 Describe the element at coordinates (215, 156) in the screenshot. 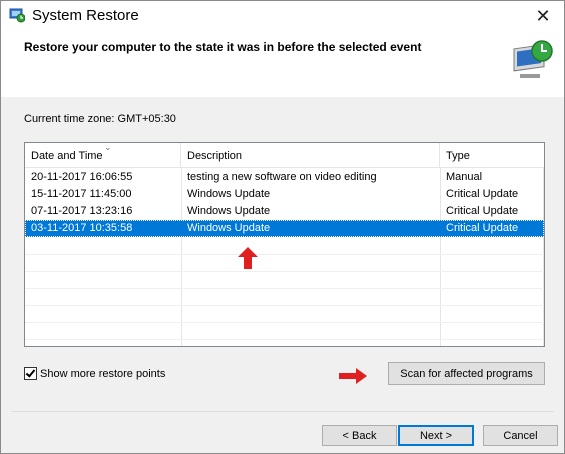

I see `column-header-description-label: Description` at that location.